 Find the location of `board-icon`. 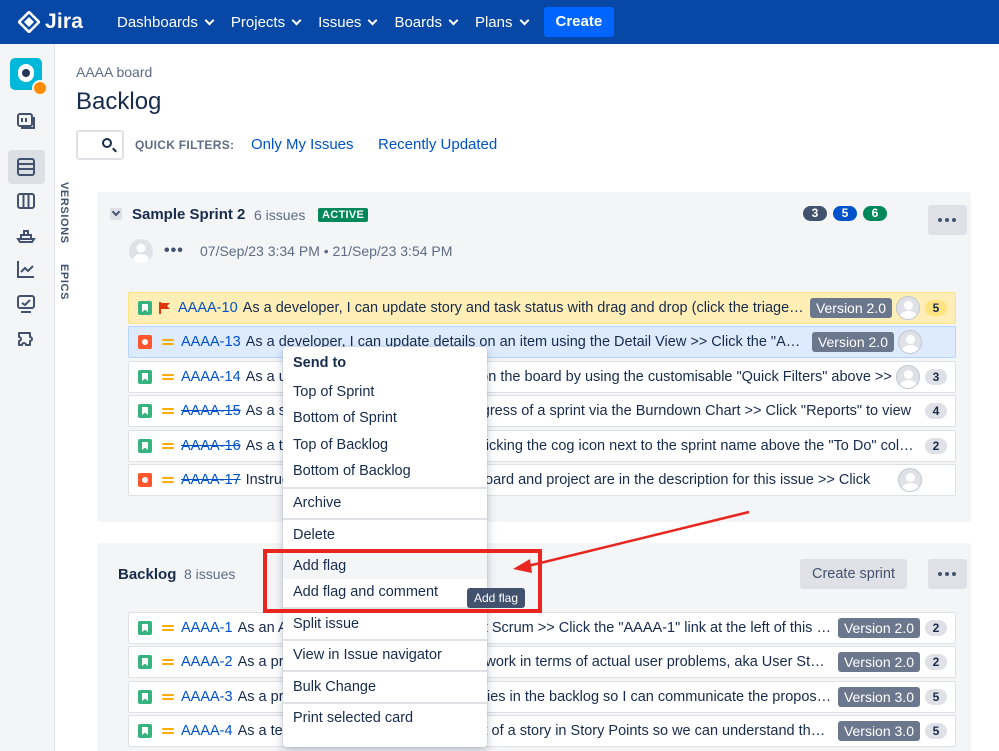

board-icon is located at coordinates (26, 201).